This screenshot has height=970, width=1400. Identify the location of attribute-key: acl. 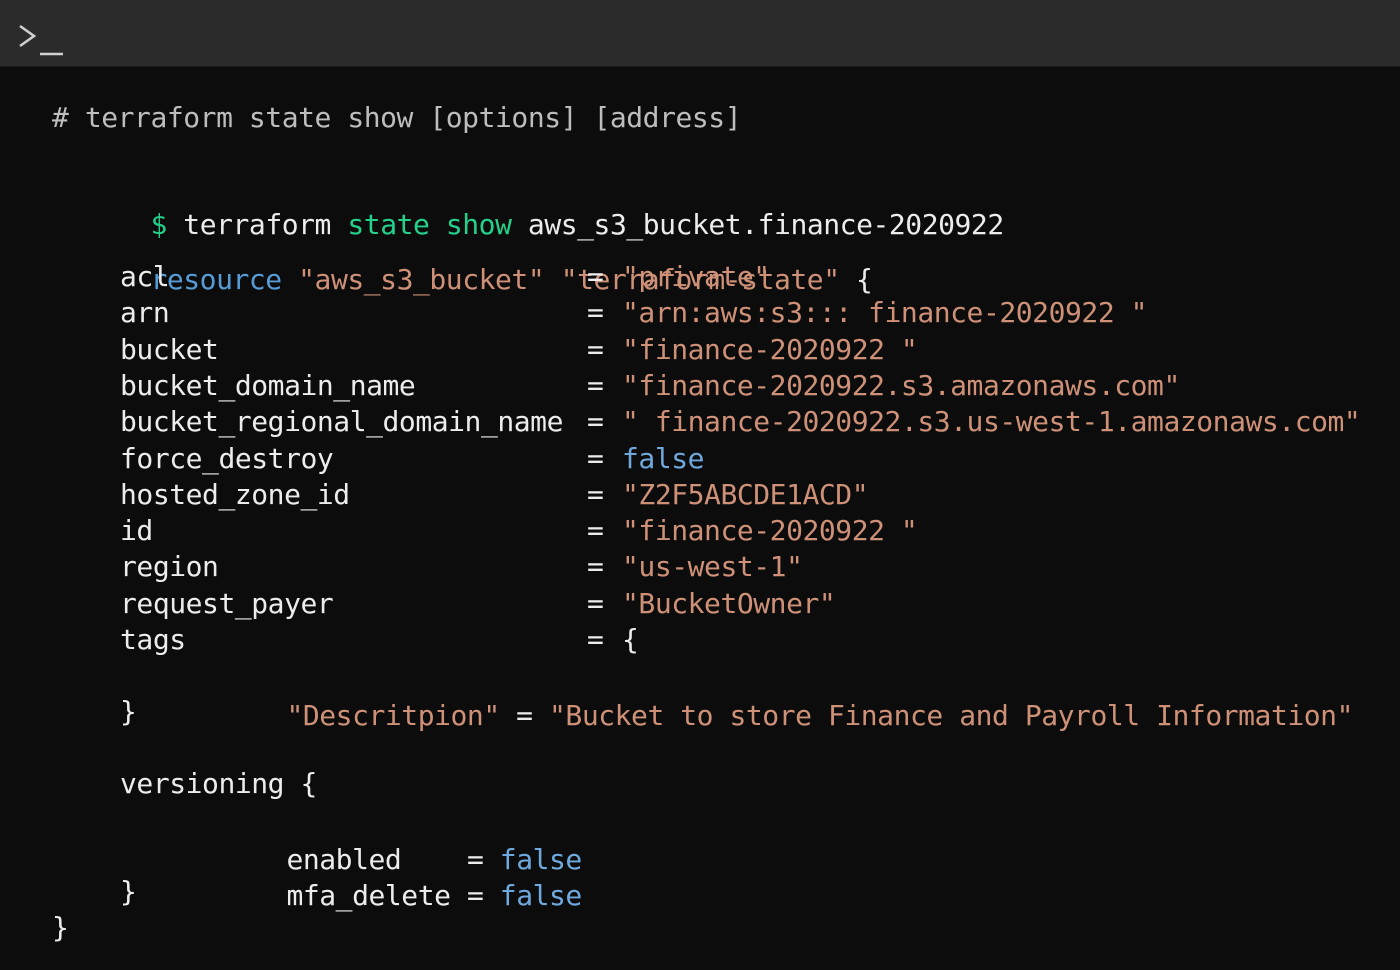
(145, 276).